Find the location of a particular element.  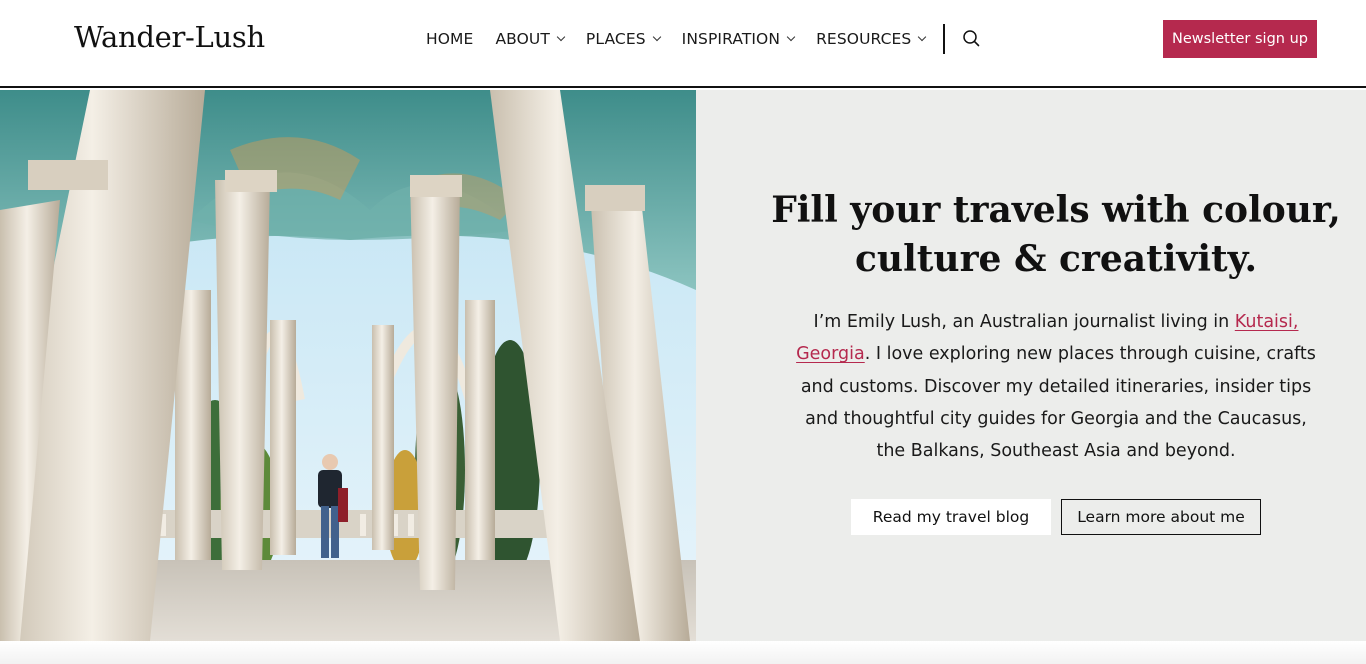

nav-item-resources: RESOURCES is located at coordinates (871, 39).